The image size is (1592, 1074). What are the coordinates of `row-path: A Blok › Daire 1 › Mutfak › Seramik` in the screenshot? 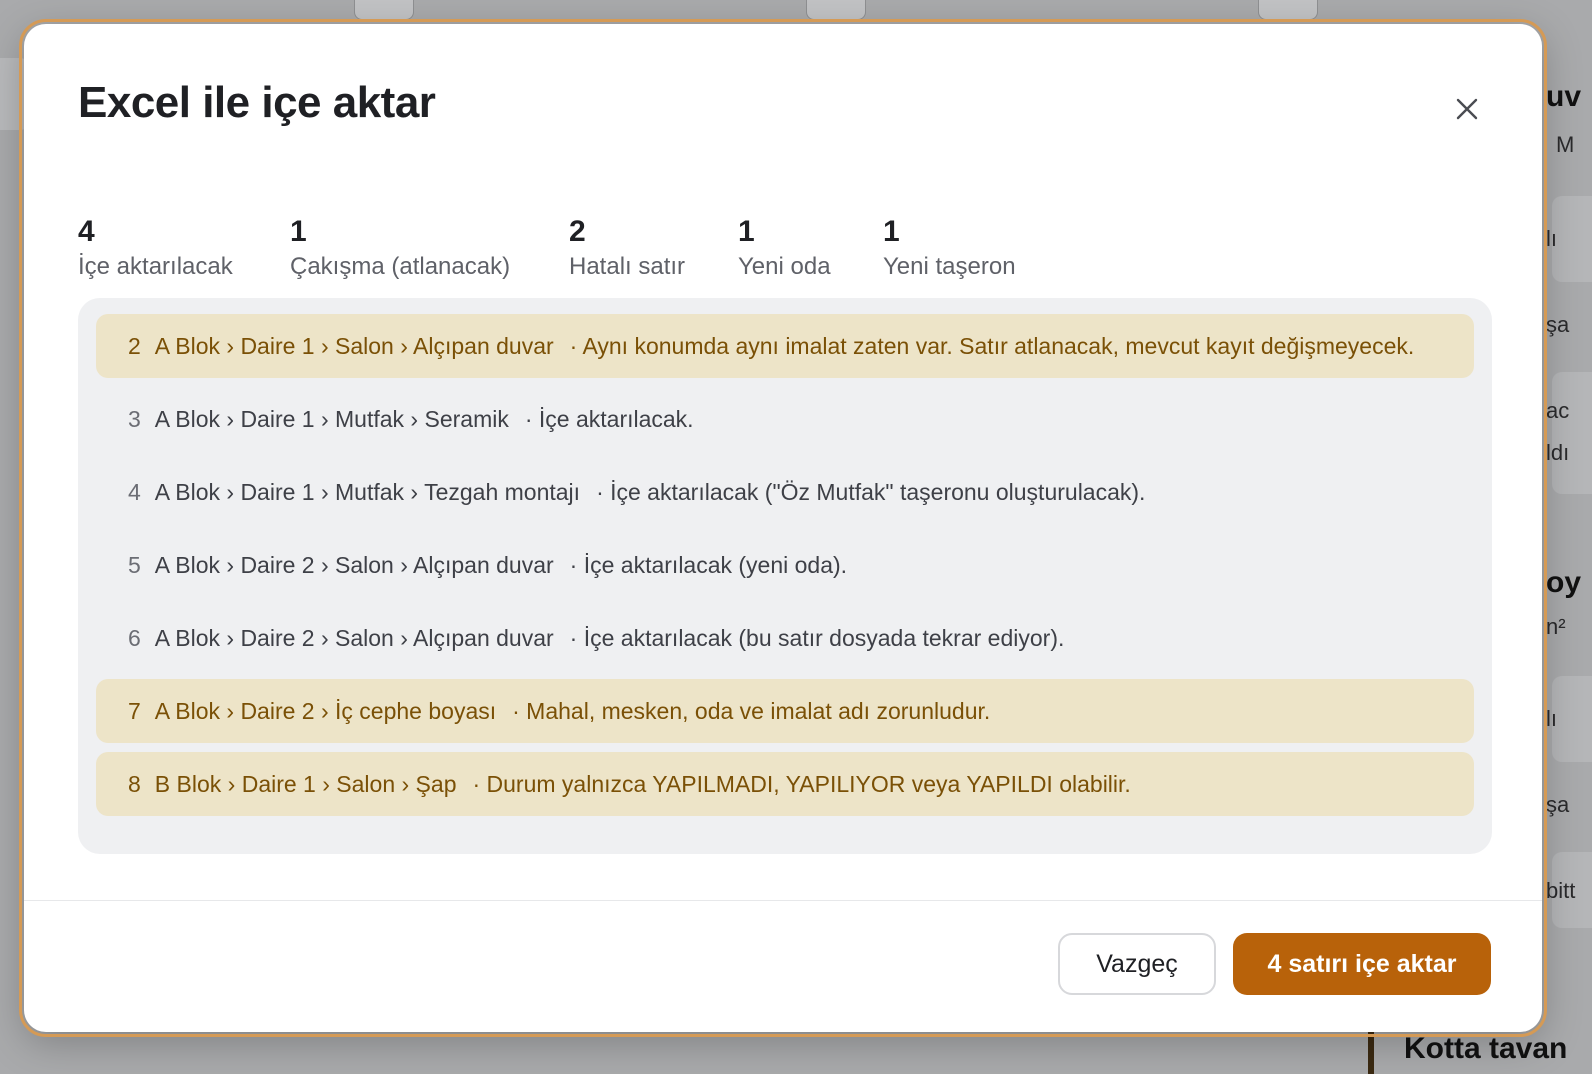 It's located at (331, 419).